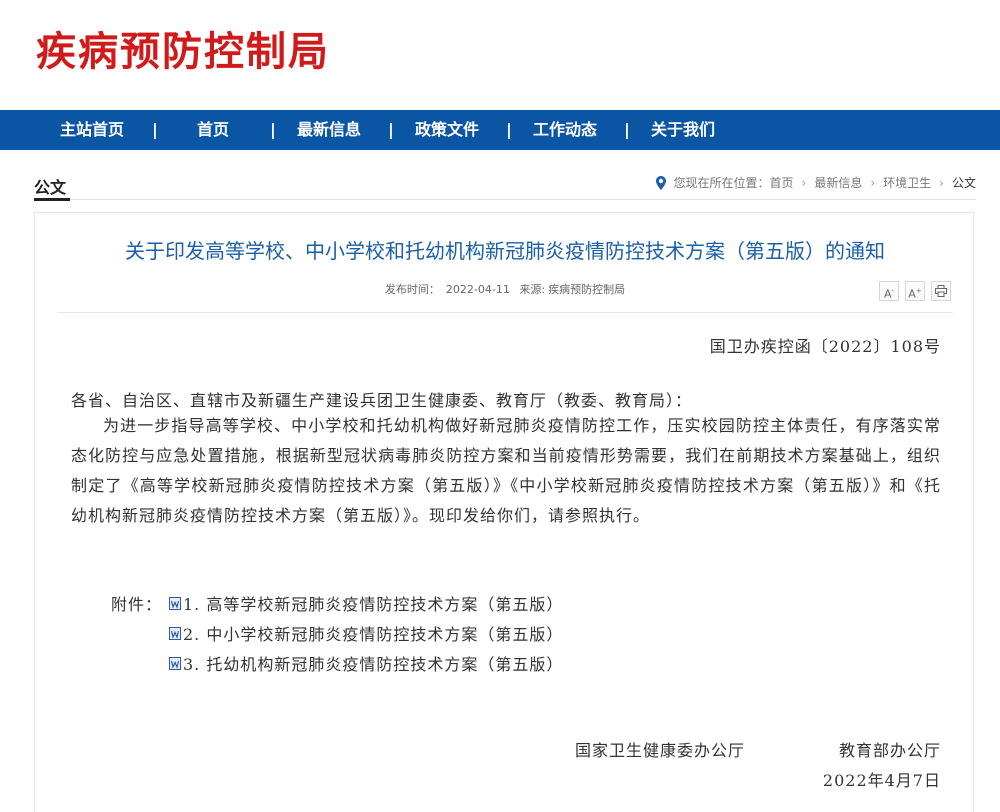 This screenshot has height=812, width=1000. I want to click on salutation: 各省、自治区、直辖市及新疆生产建设兵团卫生健康委、教育厅（教委、教育局）：, so click(382, 400).